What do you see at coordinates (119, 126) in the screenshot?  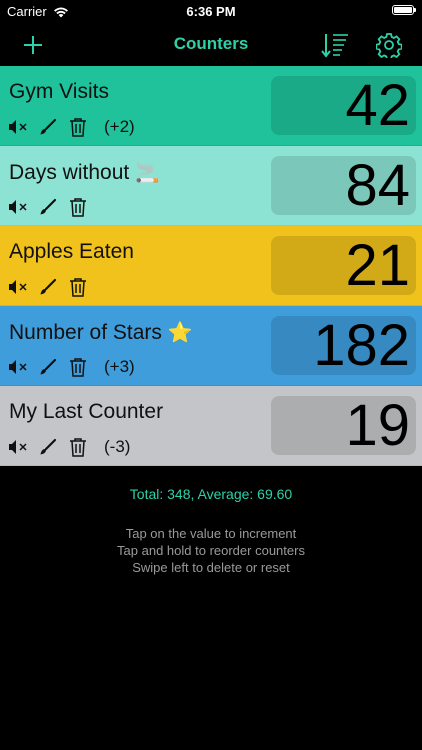 I see `counter-delta: (+2)` at bounding box center [119, 126].